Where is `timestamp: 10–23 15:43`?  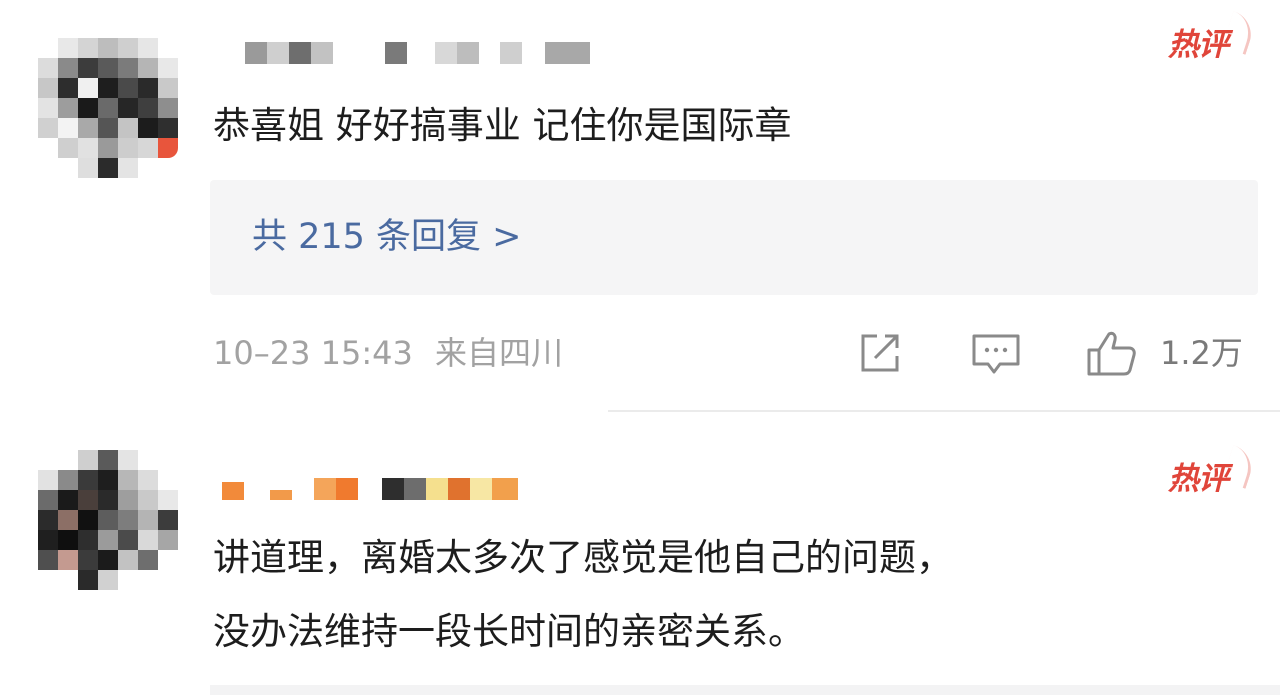
timestamp: 10–23 15:43 is located at coordinates (313, 353).